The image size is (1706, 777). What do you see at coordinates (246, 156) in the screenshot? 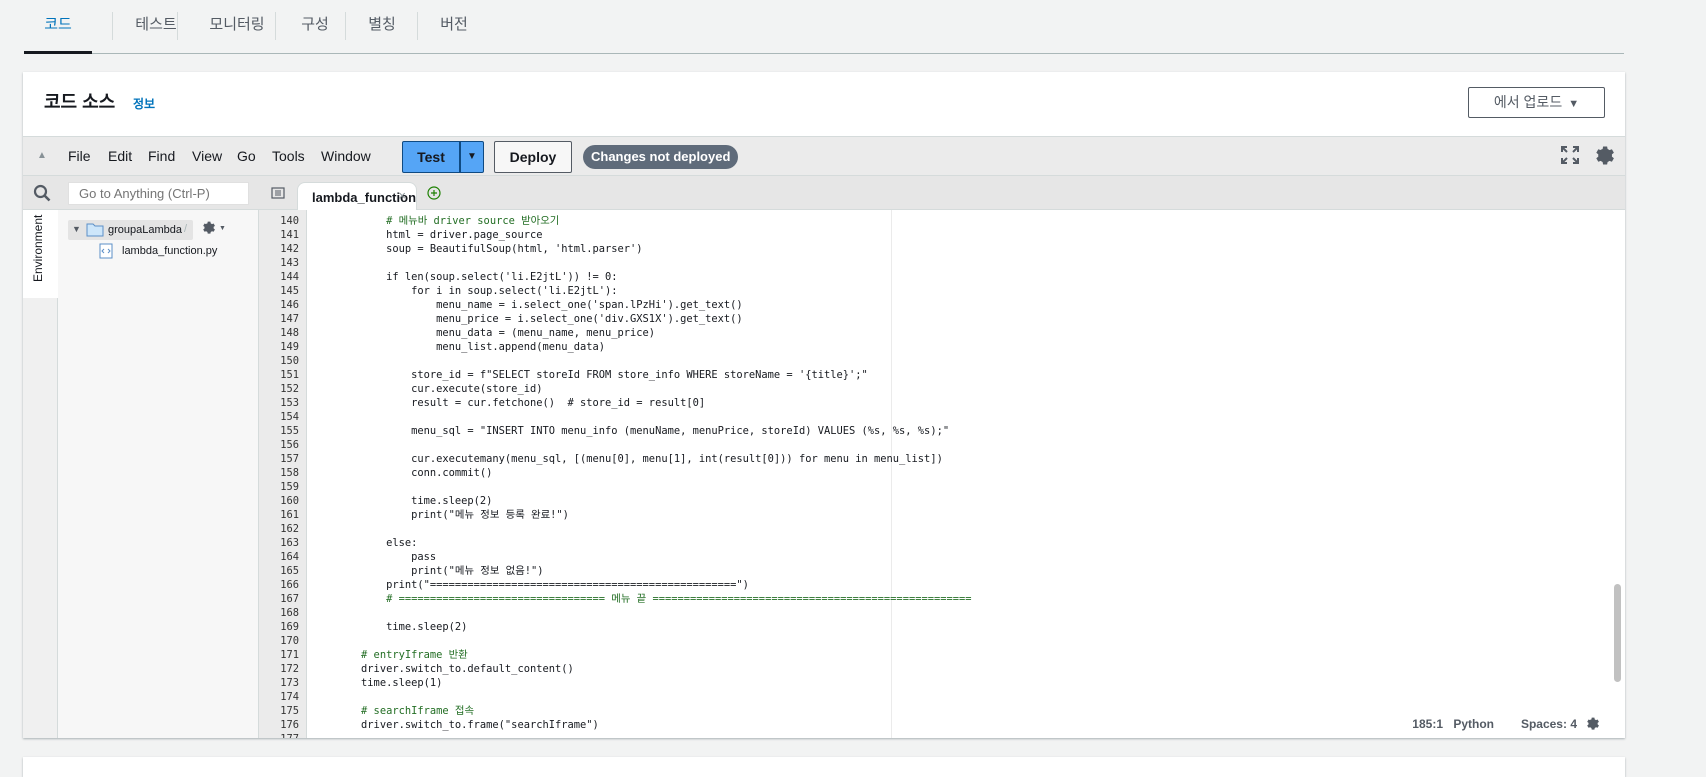
I see `menu-go: Go` at bounding box center [246, 156].